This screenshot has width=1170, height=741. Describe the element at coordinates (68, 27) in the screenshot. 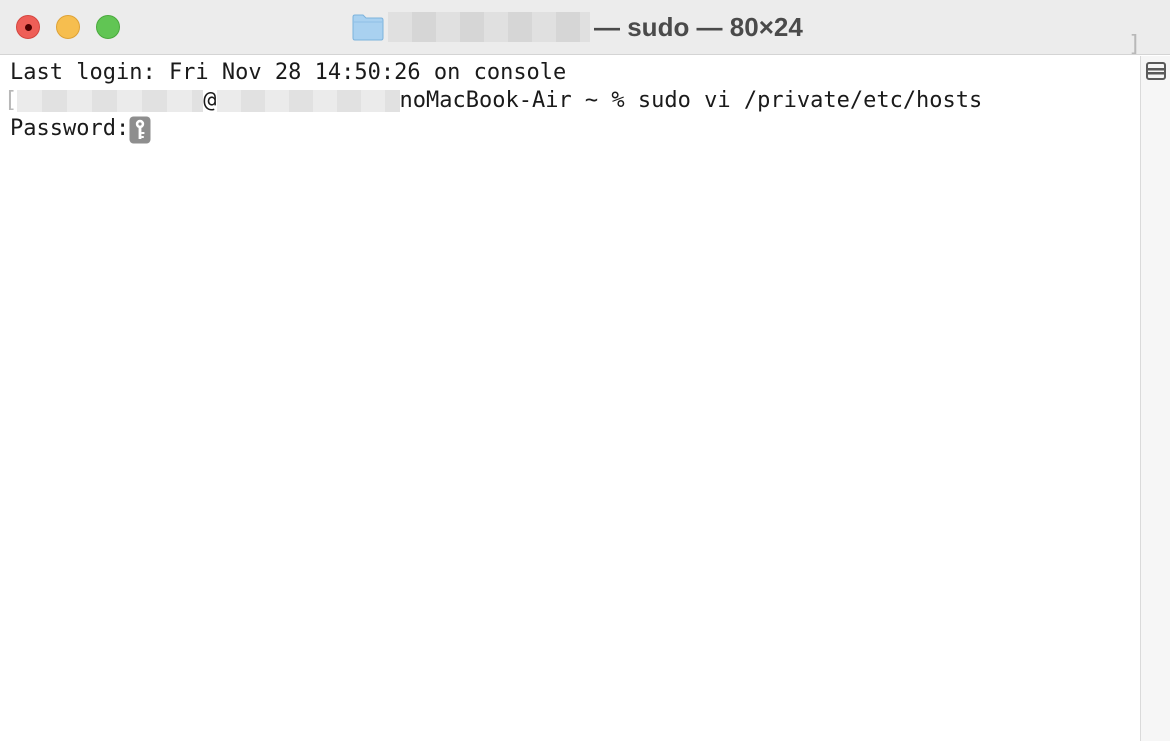

I see `minimize-button` at that location.